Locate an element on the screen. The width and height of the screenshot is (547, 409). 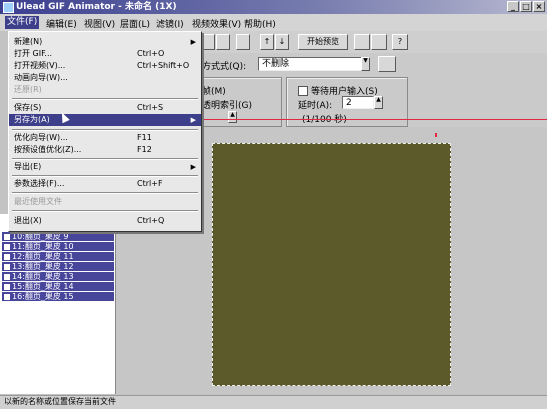
menu-item-save-as: 另存为(A) ▶ is located at coordinates (105, 120).